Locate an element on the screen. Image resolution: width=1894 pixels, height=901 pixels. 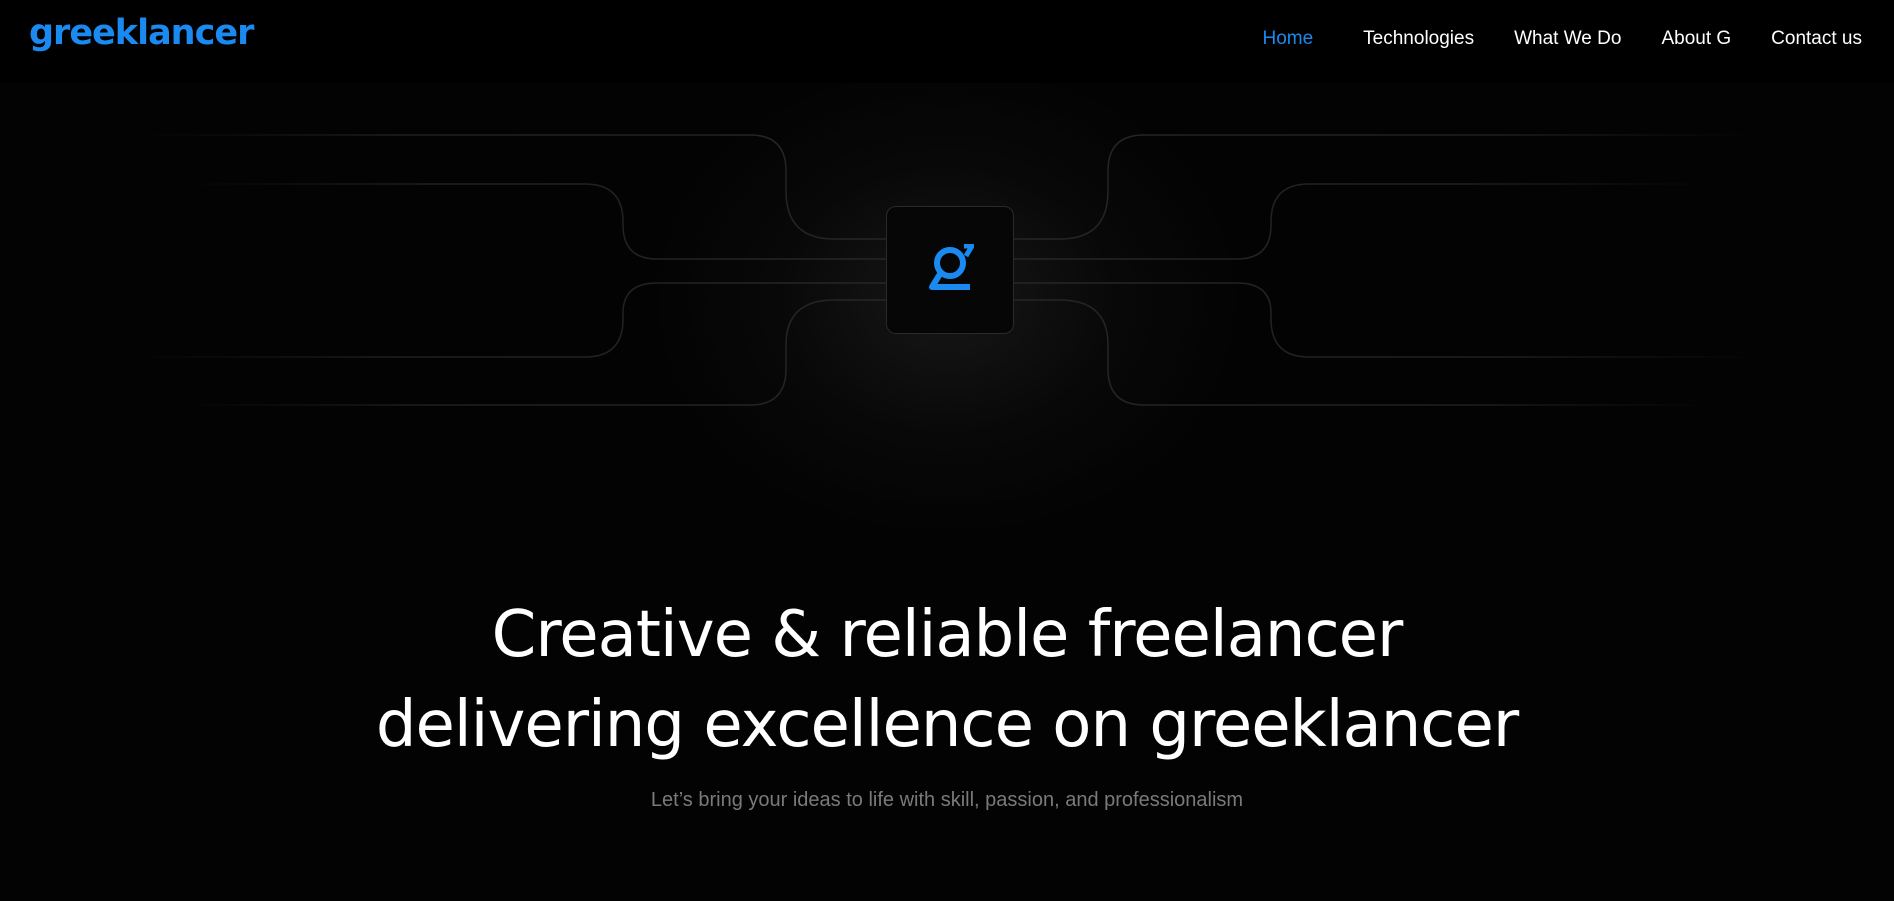
nav-item-what-we-do: What We Do is located at coordinates (1567, 39).